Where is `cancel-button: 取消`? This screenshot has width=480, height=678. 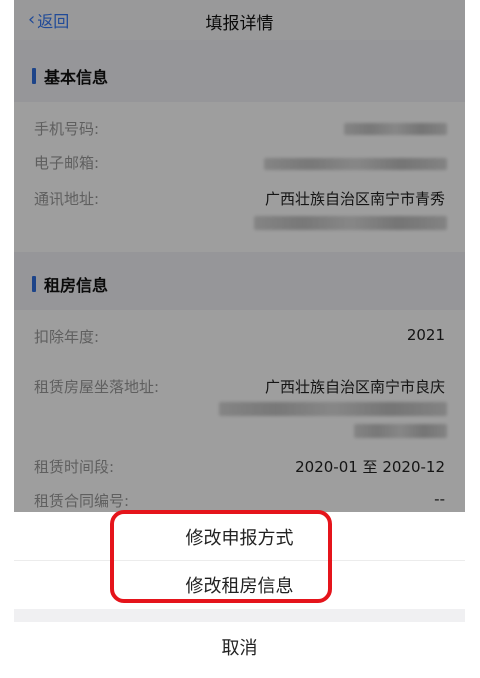
cancel-button: 取消 is located at coordinates (239, 647).